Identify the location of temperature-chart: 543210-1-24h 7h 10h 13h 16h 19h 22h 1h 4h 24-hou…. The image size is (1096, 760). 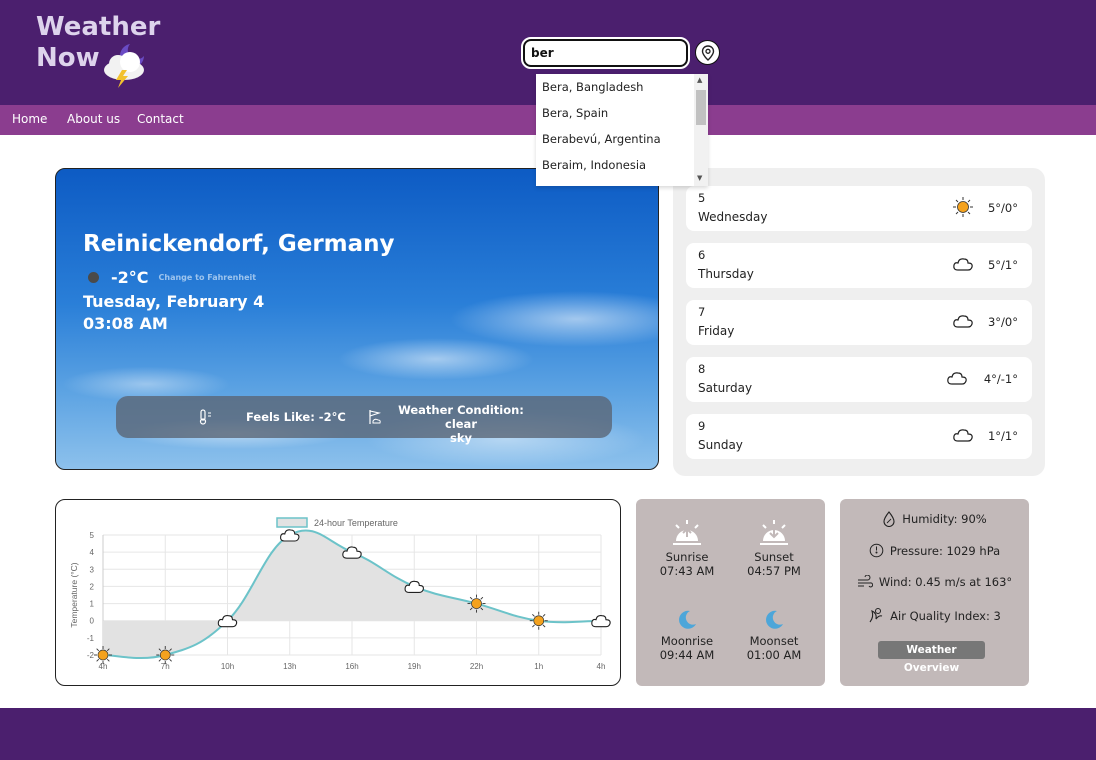
(338, 592).